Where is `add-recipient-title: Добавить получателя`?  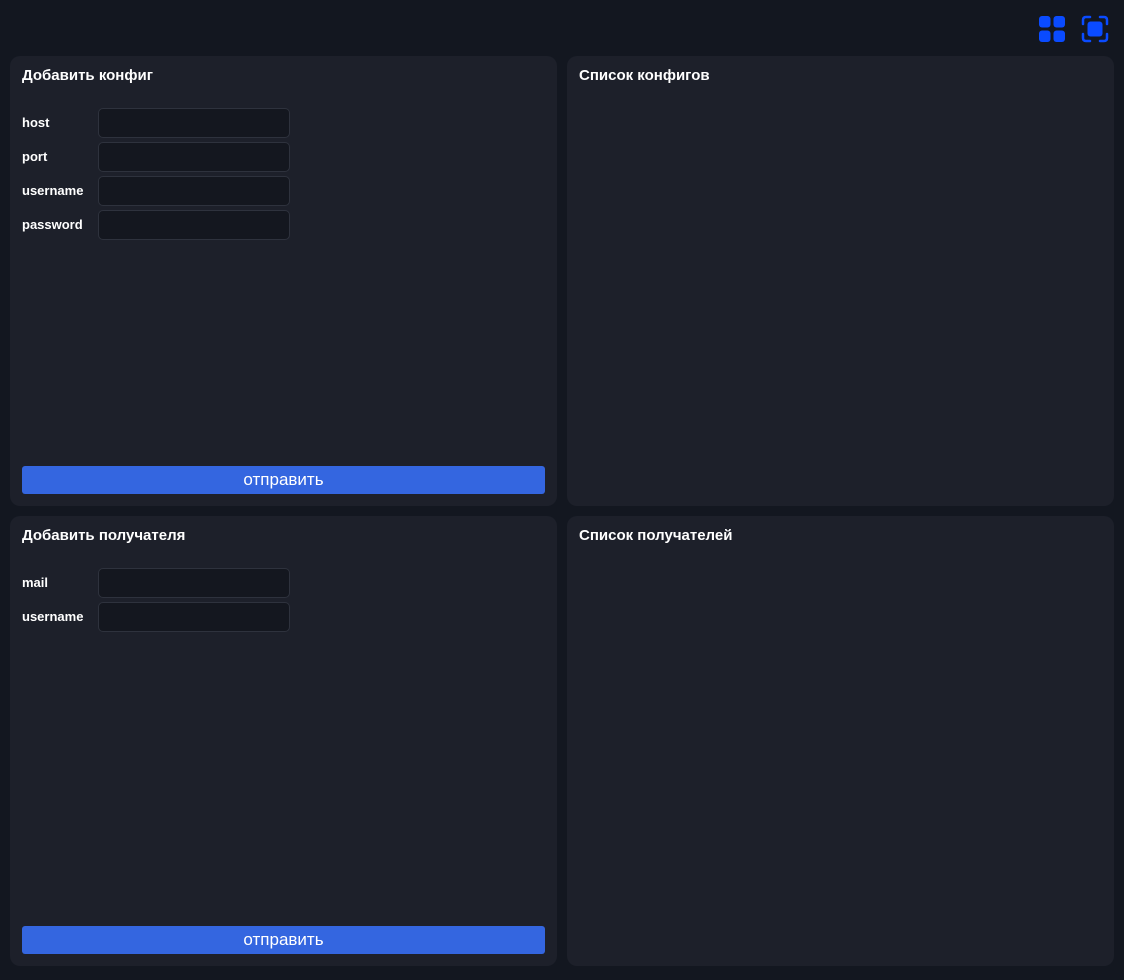 add-recipient-title: Добавить получателя is located at coordinates (104, 535).